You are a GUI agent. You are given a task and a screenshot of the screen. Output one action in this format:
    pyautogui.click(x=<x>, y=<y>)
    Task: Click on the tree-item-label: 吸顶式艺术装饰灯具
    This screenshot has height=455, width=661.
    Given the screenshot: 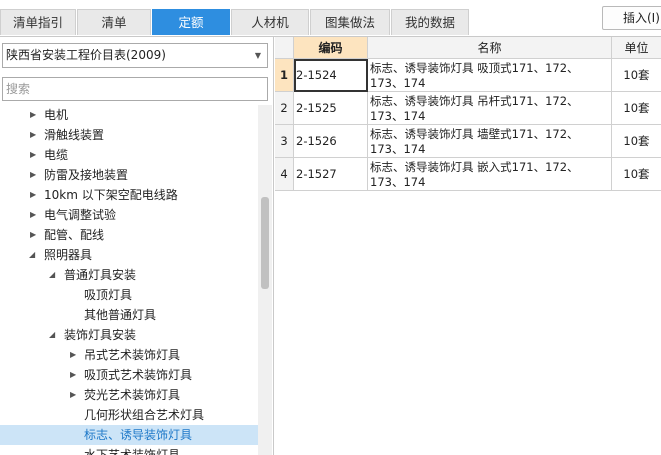 What is the action you would take?
    pyautogui.click(x=138, y=375)
    